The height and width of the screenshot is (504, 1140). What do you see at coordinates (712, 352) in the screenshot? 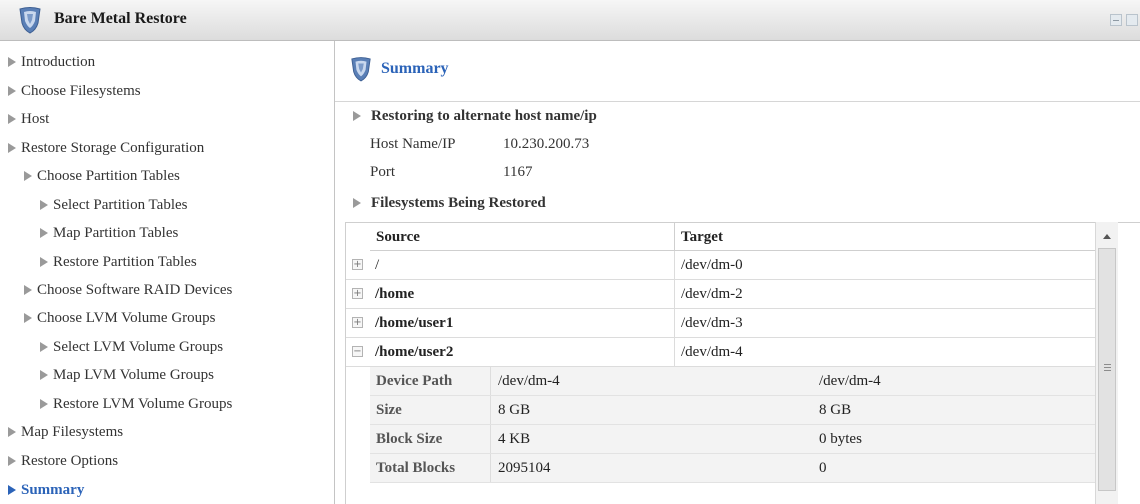
I see `target-cell: /dev/dm-4` at bounding box center [712, 352].